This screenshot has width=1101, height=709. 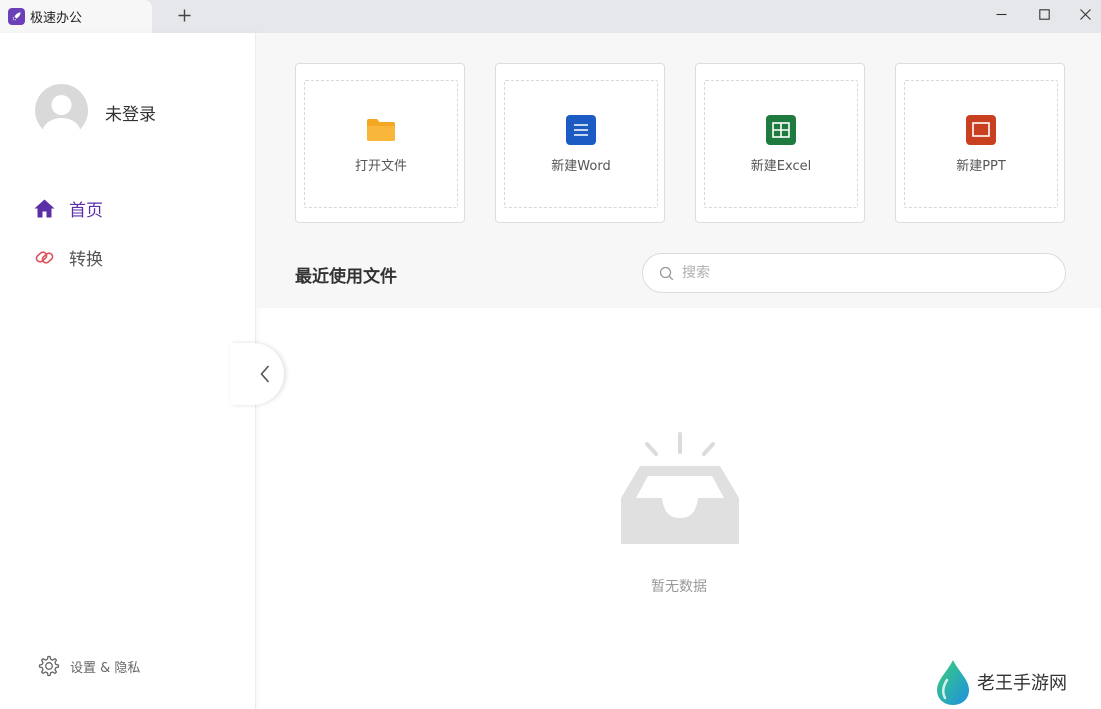 What do you see at coordinates (679, 587) in the screenshot?
I see `empty-state-text: 暂无数据` at bounding box center [679, 587].